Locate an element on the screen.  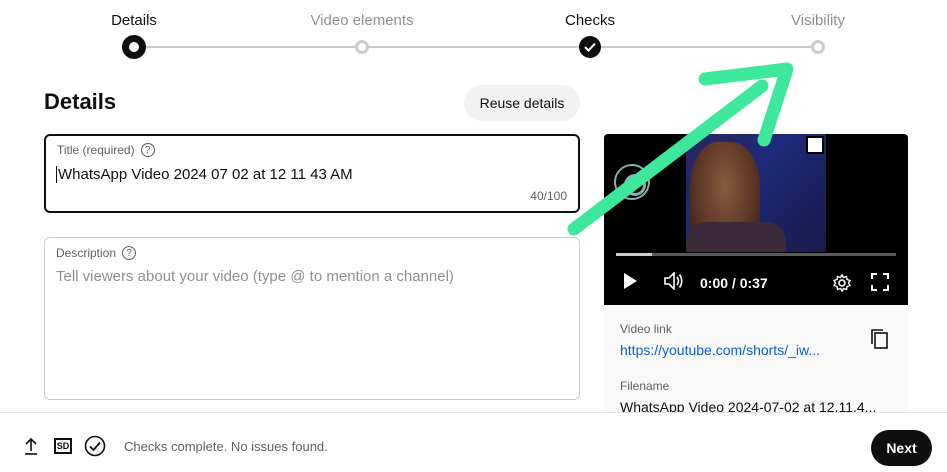
description-field-label: Description ? is located at coordinates (96, 253).